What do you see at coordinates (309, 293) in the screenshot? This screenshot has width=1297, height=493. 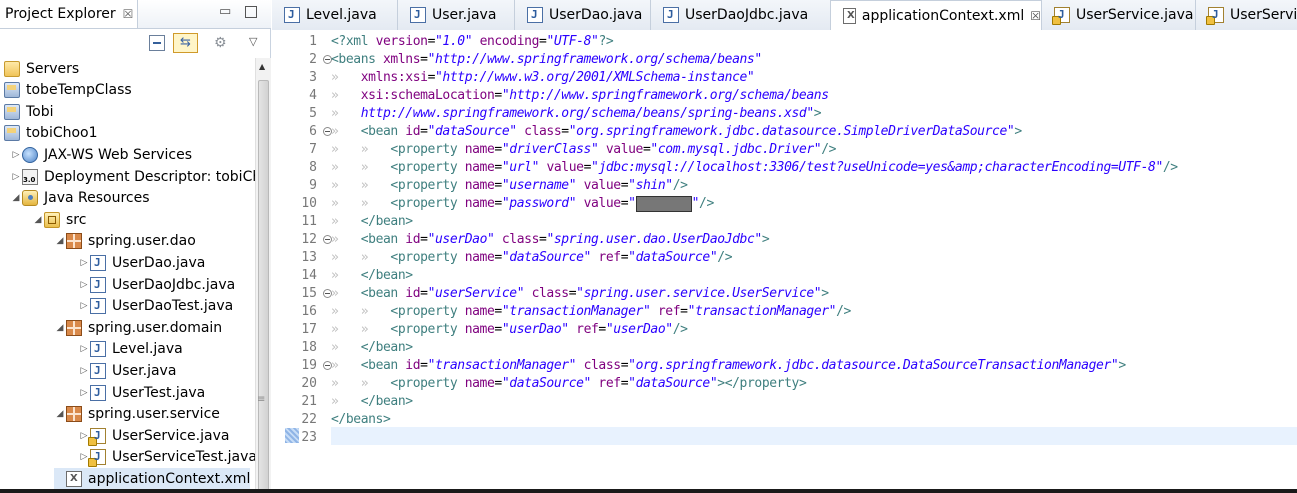 I see `line-number: 15` at bounding box center [309, 293].